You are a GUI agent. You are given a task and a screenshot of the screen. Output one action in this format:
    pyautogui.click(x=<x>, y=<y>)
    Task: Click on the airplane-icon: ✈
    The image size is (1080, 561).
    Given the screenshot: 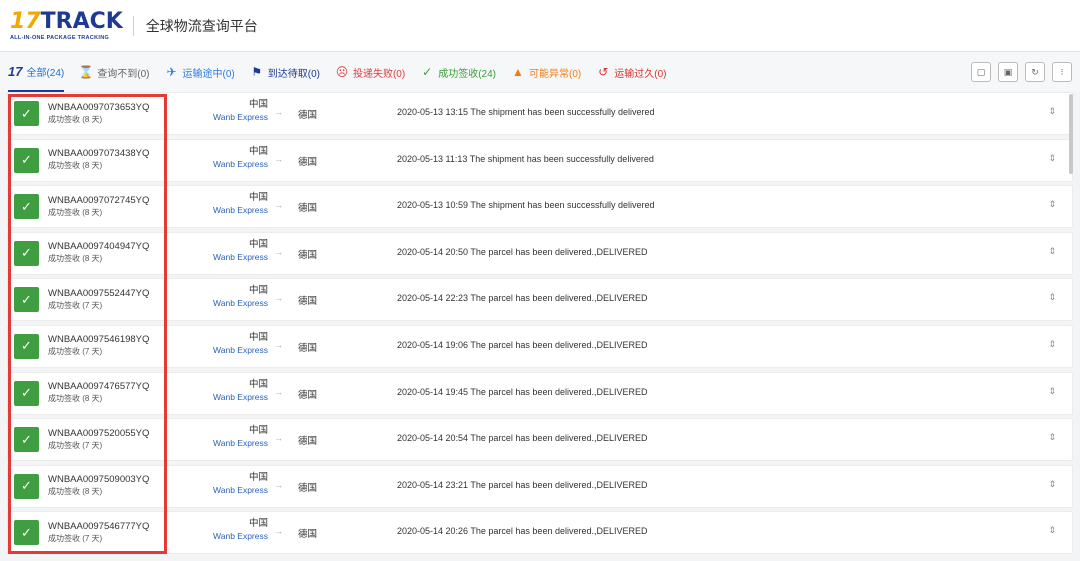 What is the action you would take?
    pyautogui.click(x=171, y=72)
    